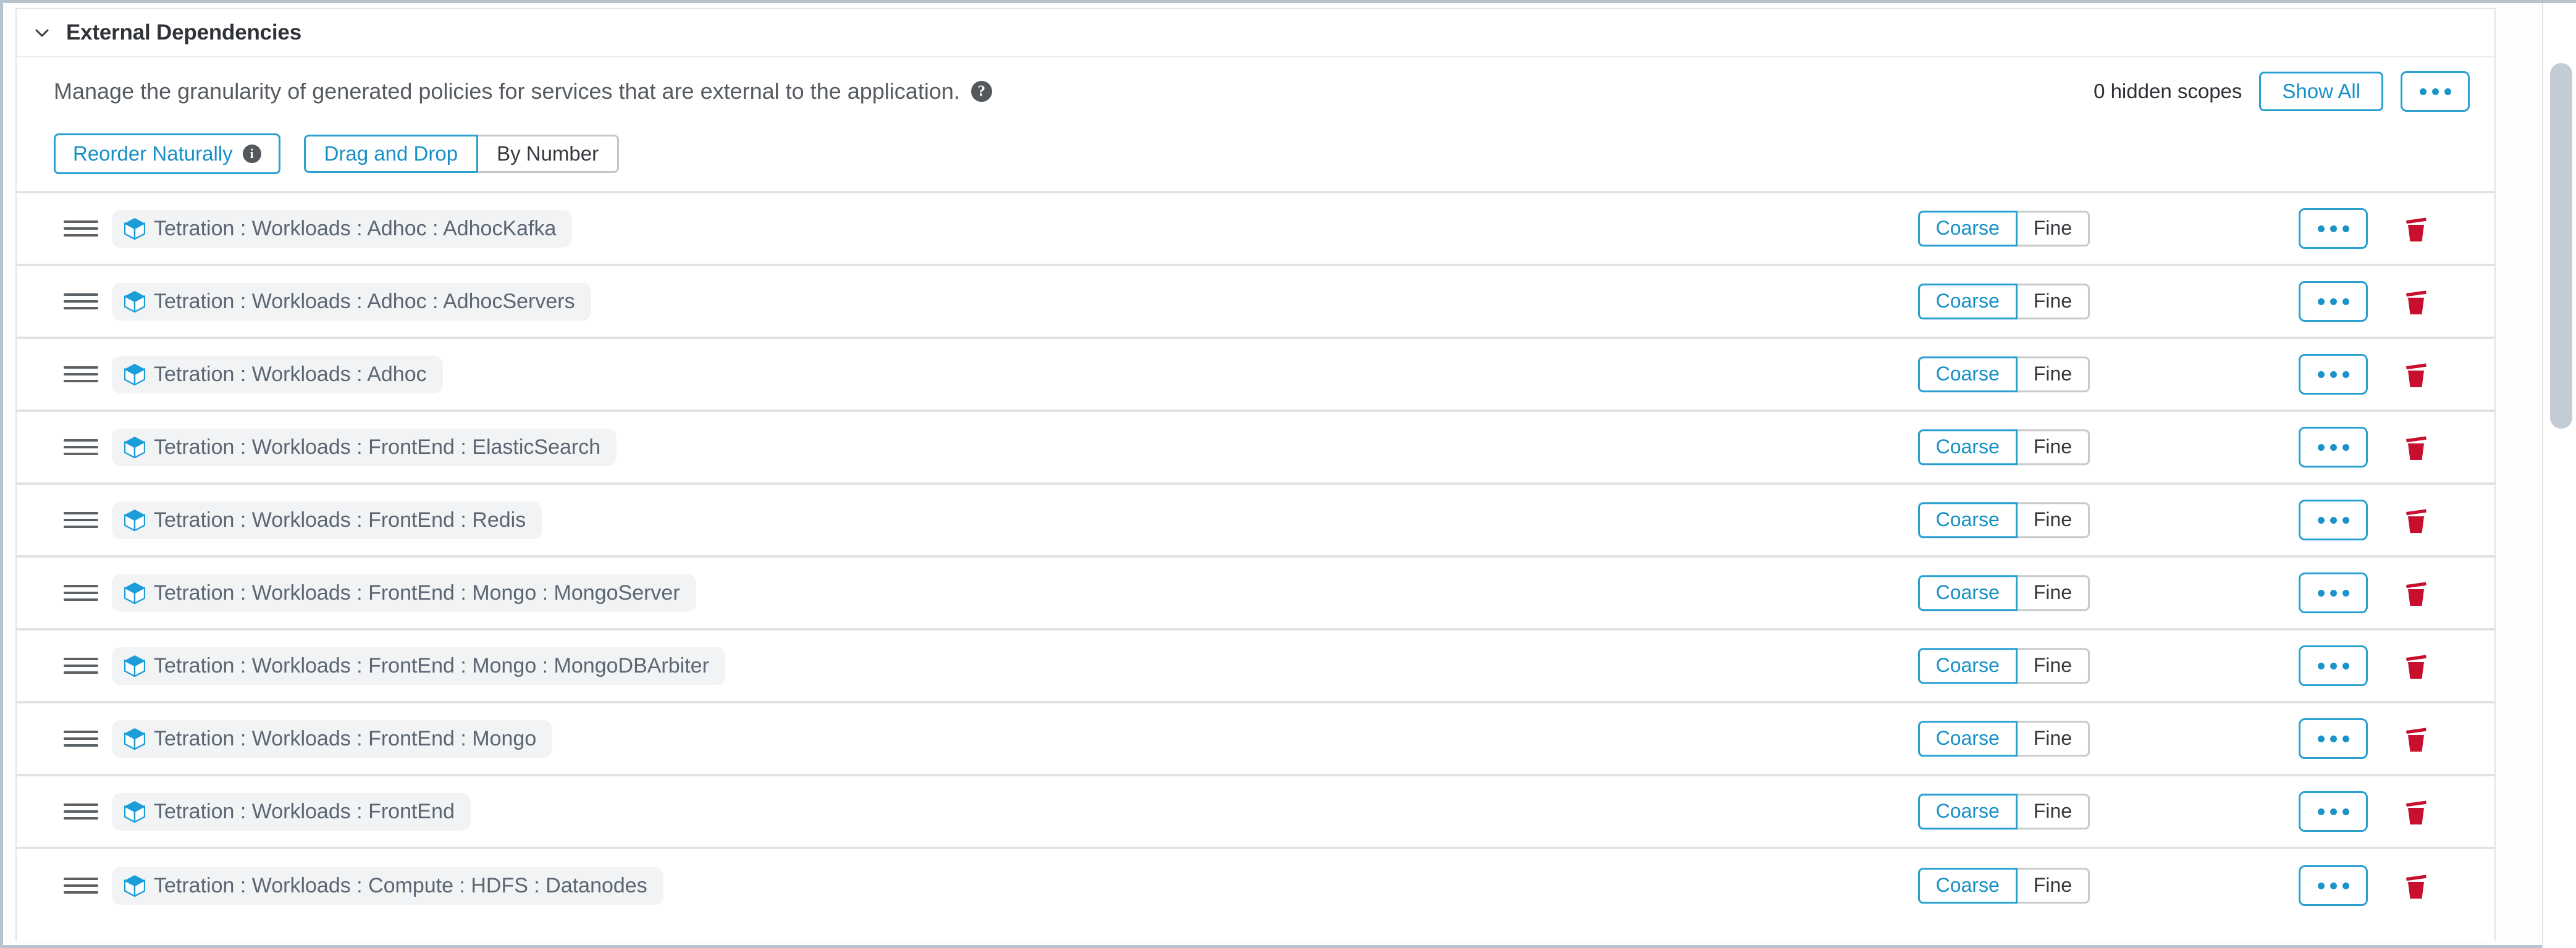  I want to click on tab-drag-and-drop: Drag and Drop, so click(391, 154).